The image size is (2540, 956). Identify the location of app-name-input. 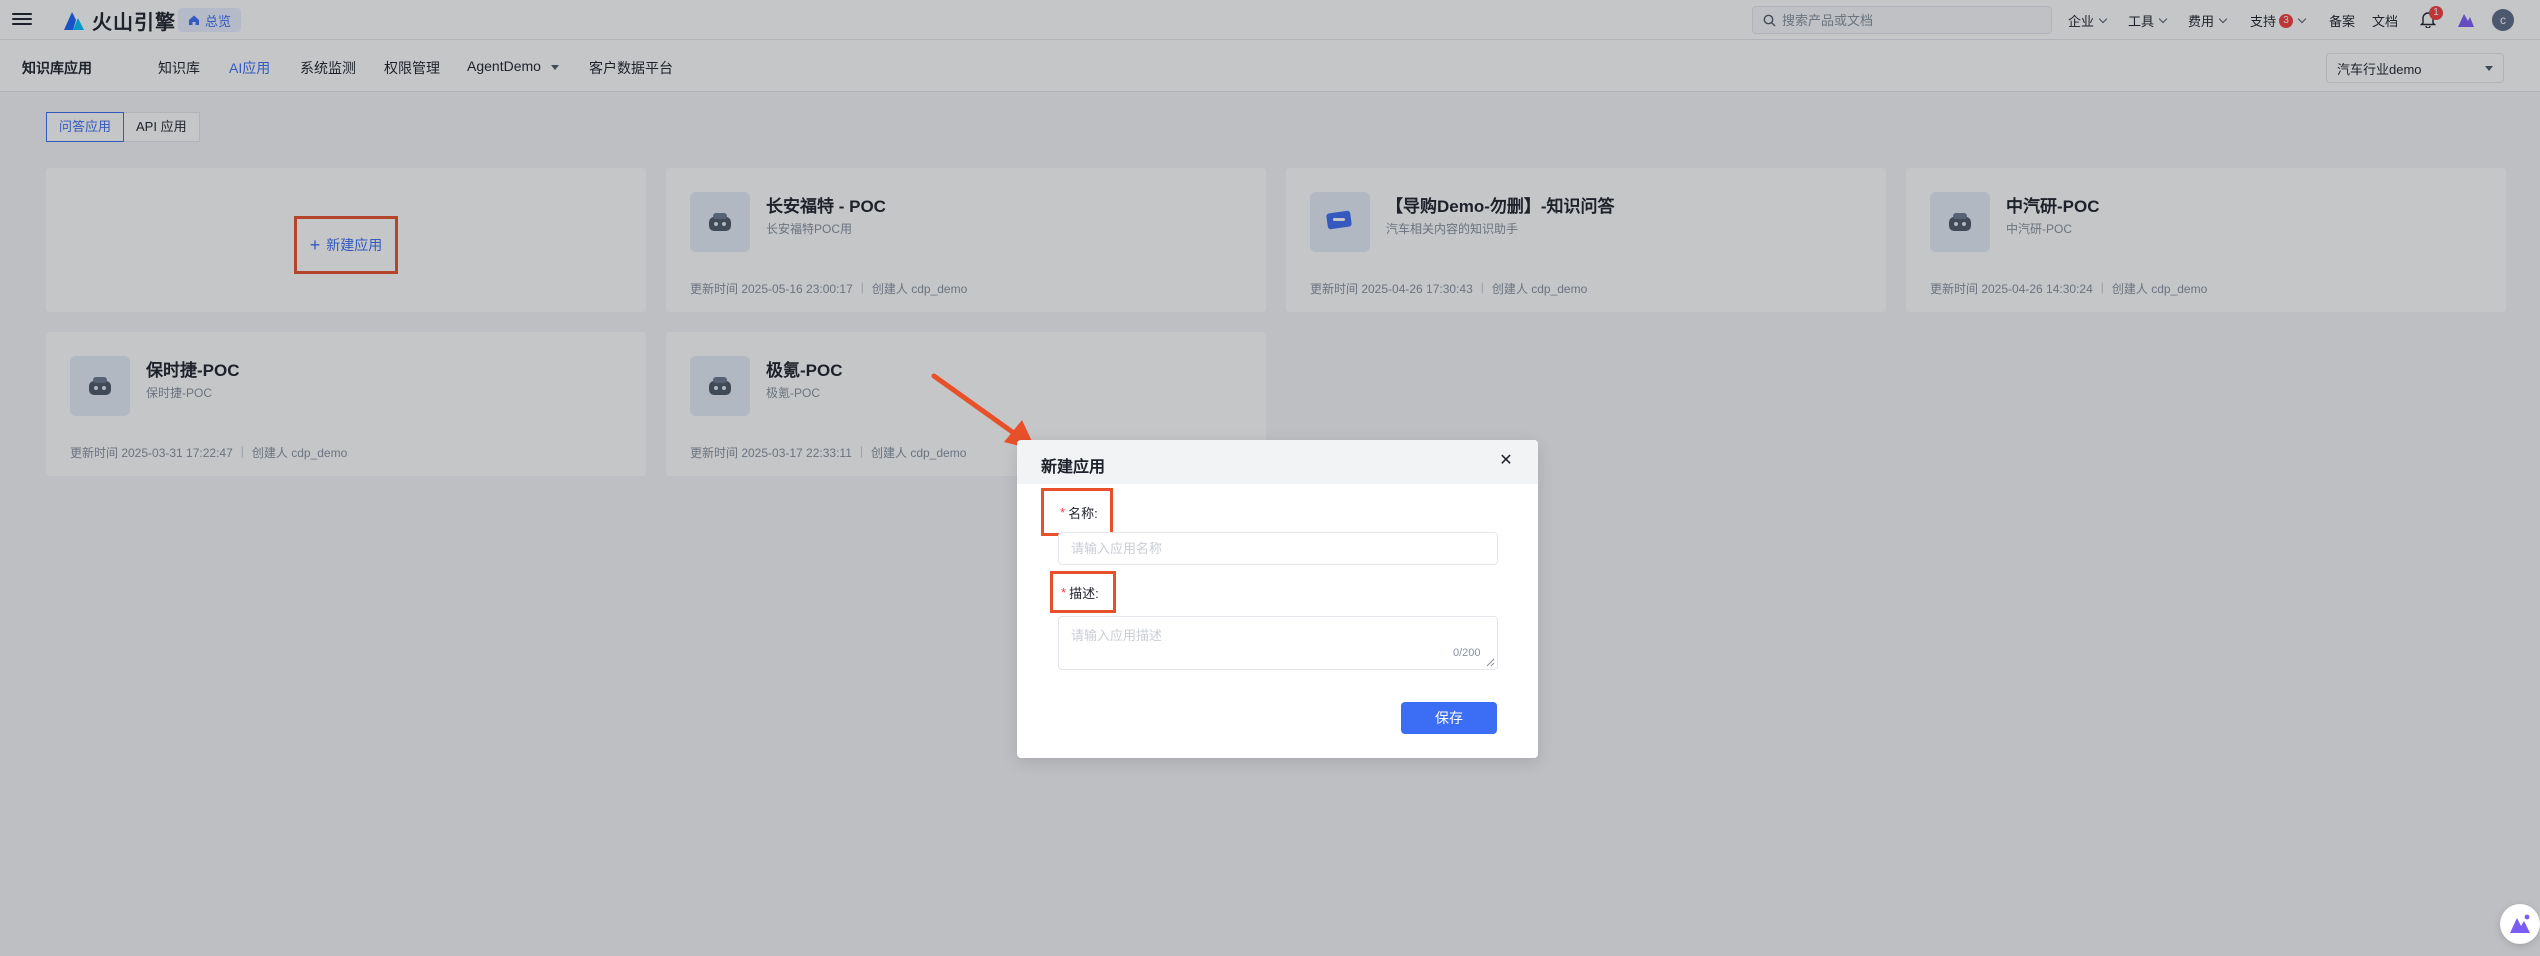
(1278, 548).